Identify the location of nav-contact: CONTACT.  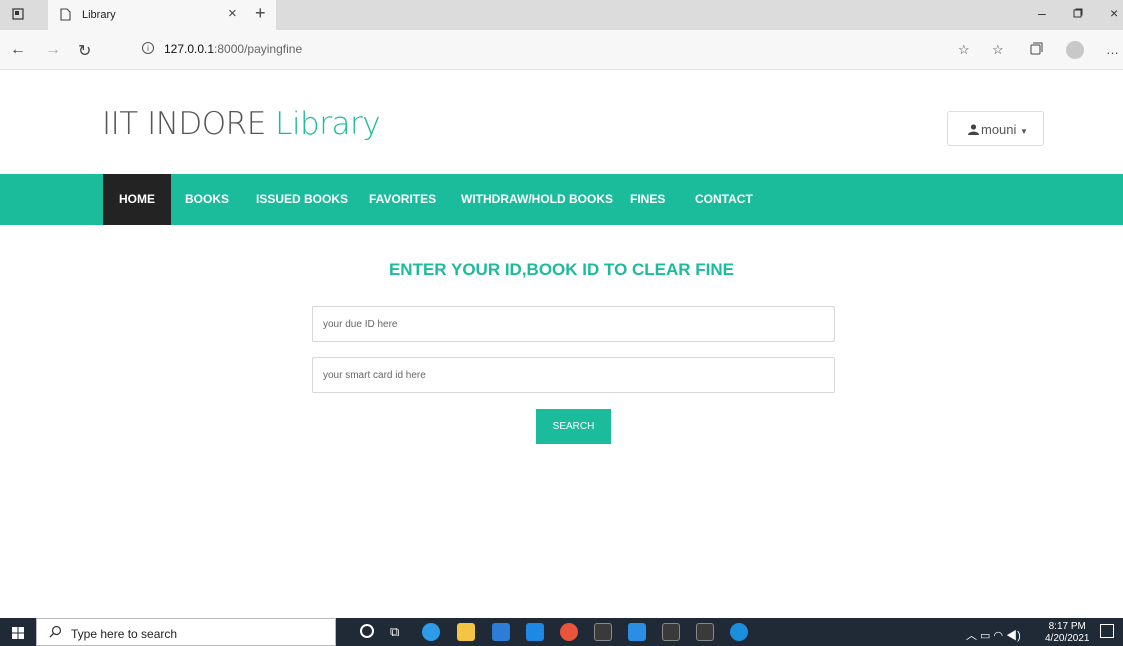
(724, 199).